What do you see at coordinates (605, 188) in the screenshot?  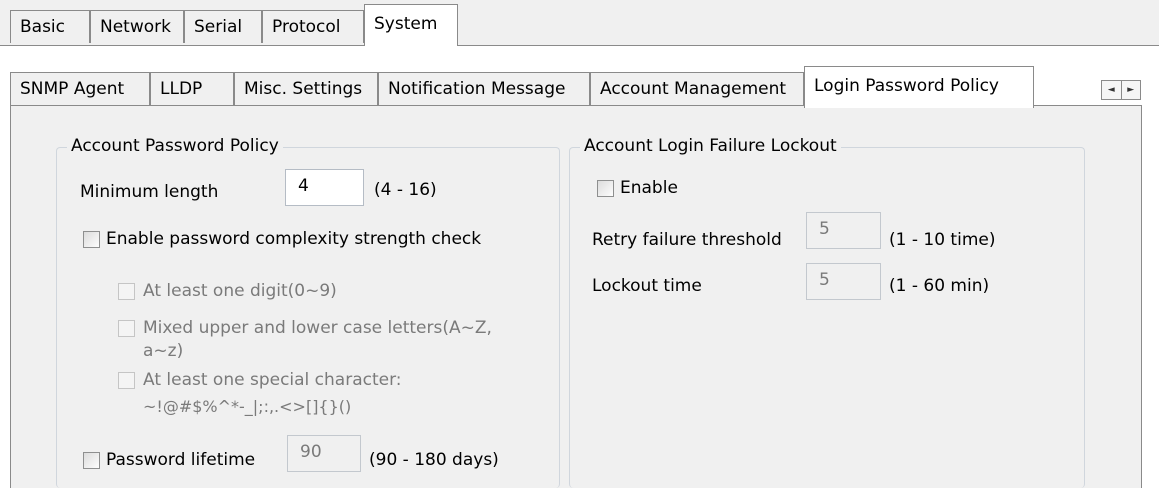 I see `lockout-enable-checkbox` at bounding box center [605, 188].